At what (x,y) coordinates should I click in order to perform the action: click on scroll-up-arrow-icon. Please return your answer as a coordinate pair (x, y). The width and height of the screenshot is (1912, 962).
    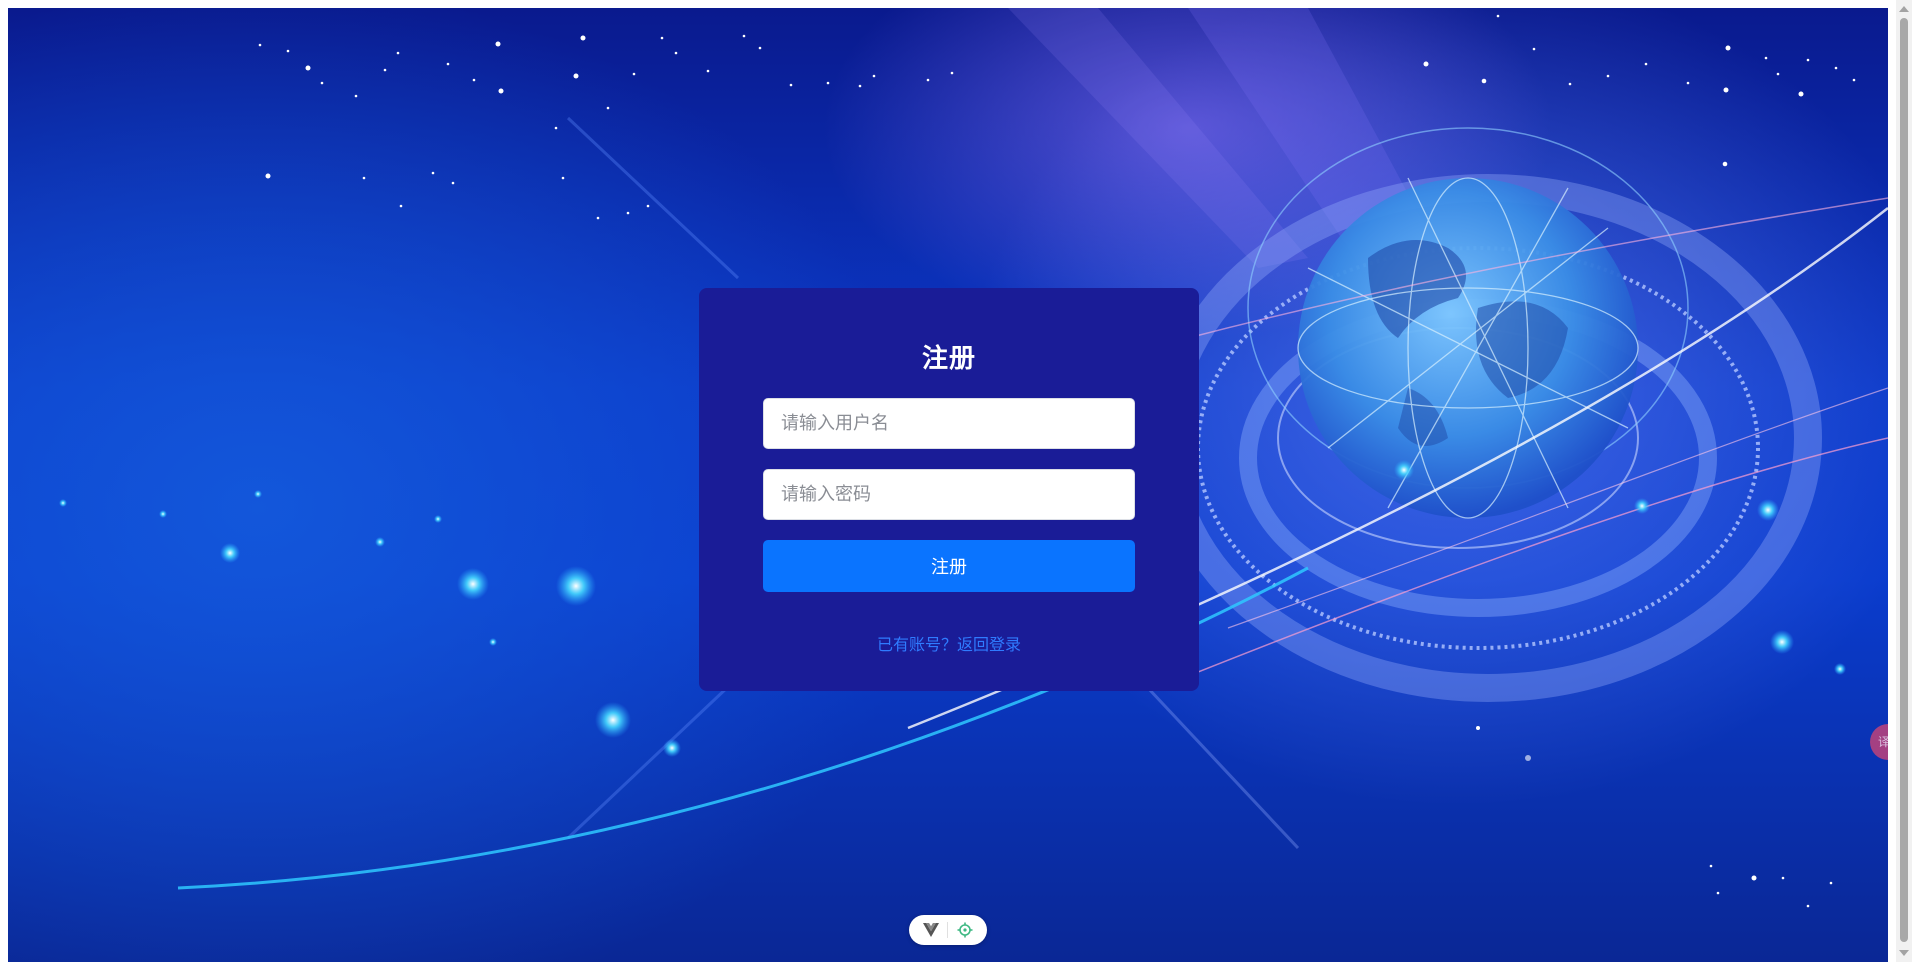
    Looking at the image, I should click on (1904, 9).